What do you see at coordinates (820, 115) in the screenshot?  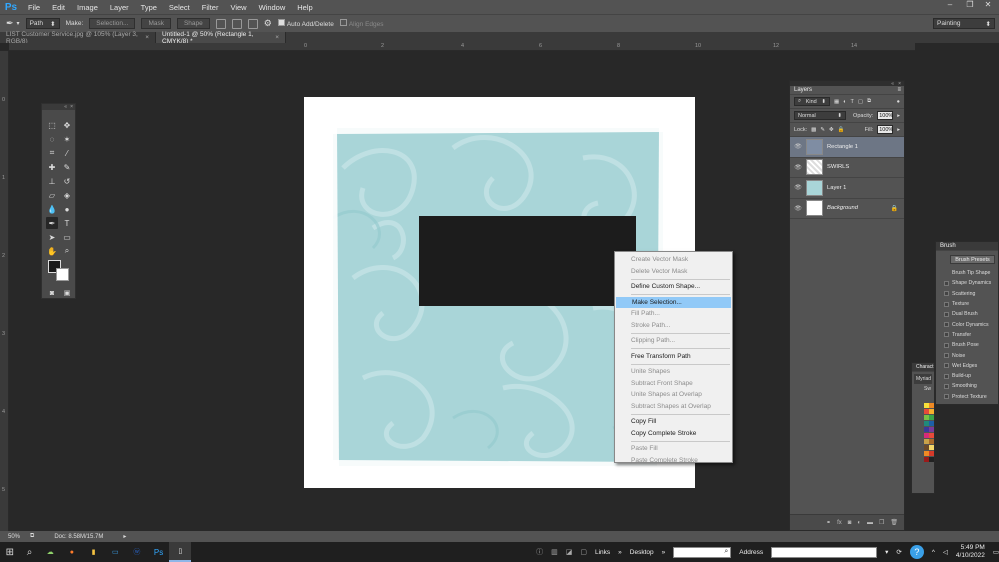 I see `blend-mode-select: Normal ⬍` at bounding box center [820, 115].